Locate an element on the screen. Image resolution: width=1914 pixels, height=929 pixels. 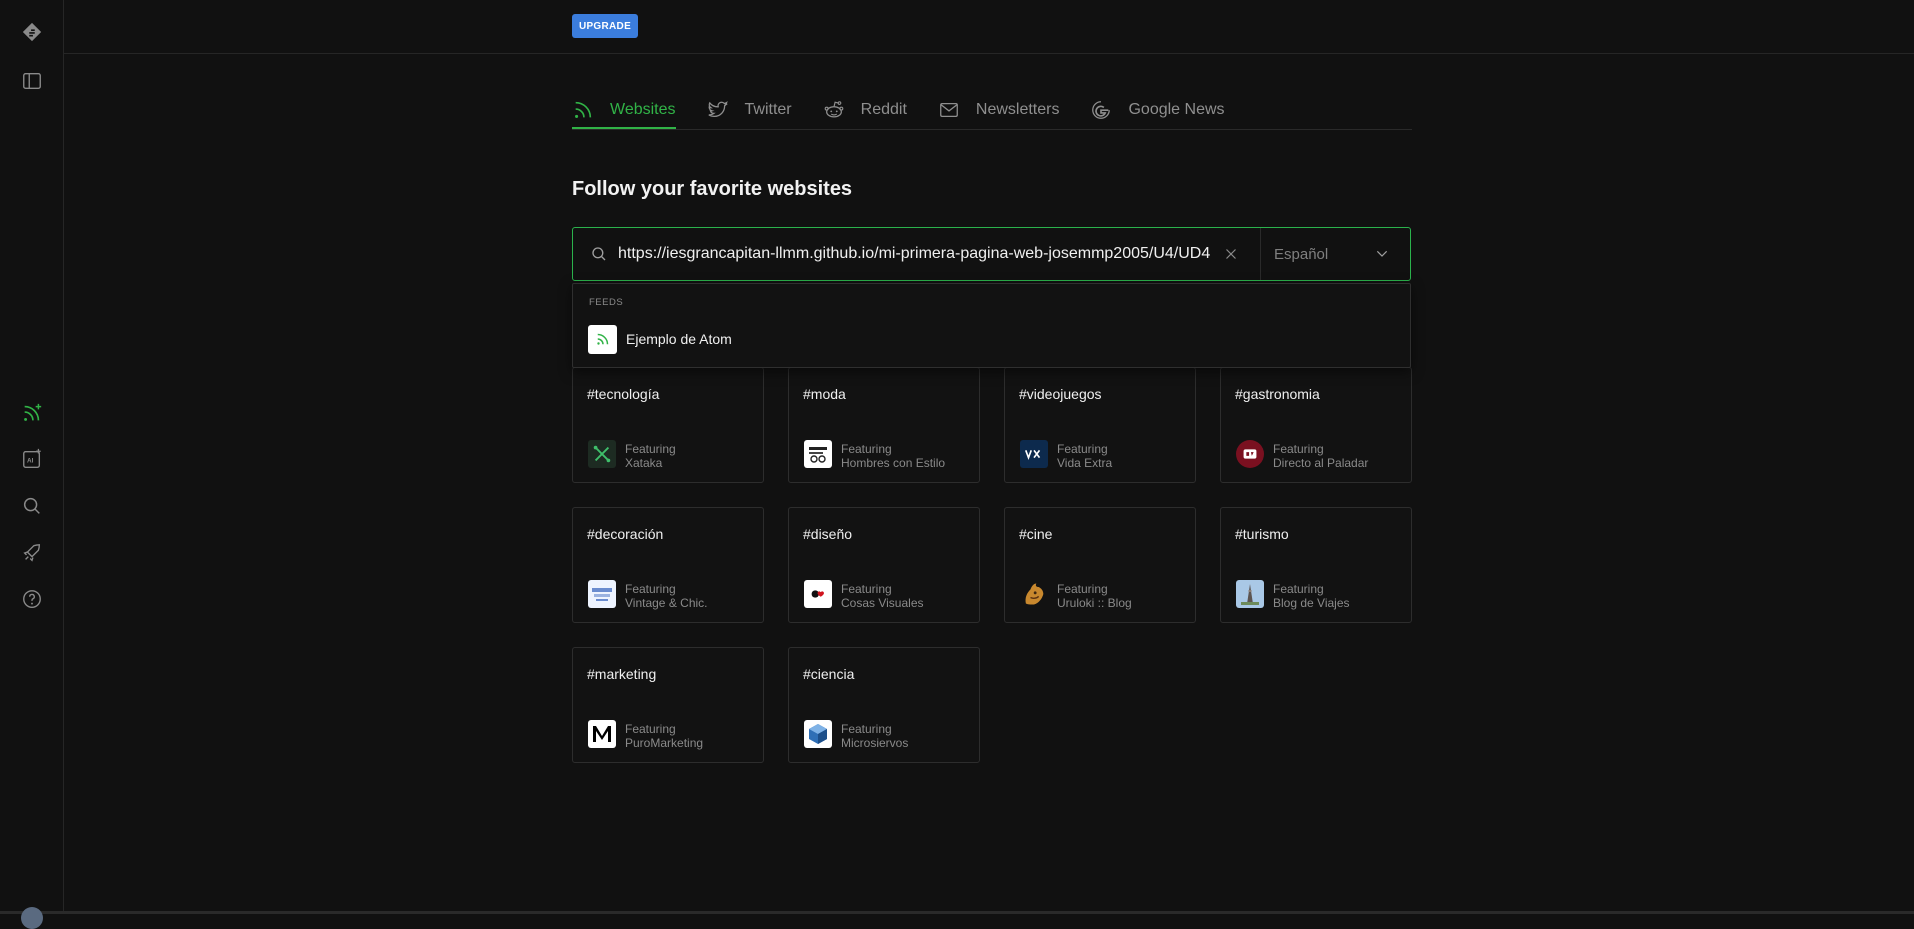
google-icon is located at coordinates (1101, 110).